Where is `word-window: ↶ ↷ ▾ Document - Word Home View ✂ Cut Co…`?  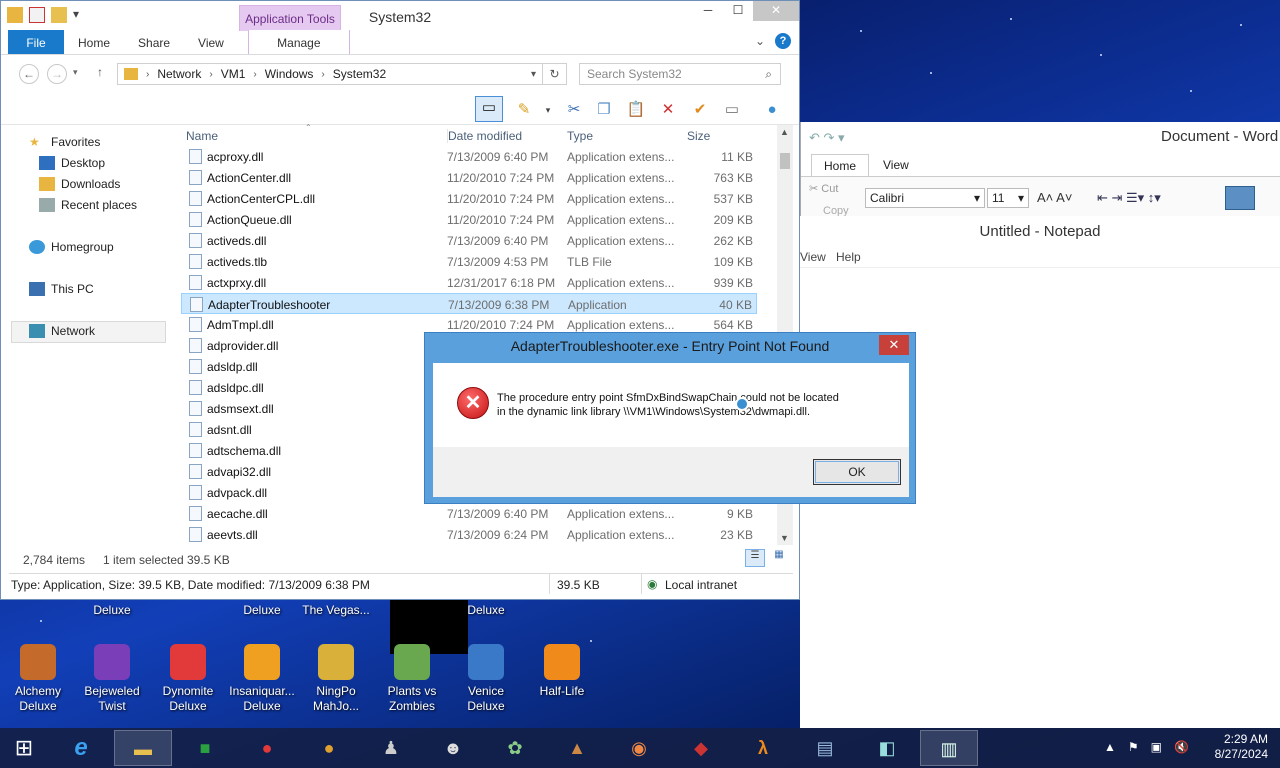
word-window: ↶ ↷ ▾ Document - Word Home View ✂ Cut Co… is located at coordinates (1040, 169).